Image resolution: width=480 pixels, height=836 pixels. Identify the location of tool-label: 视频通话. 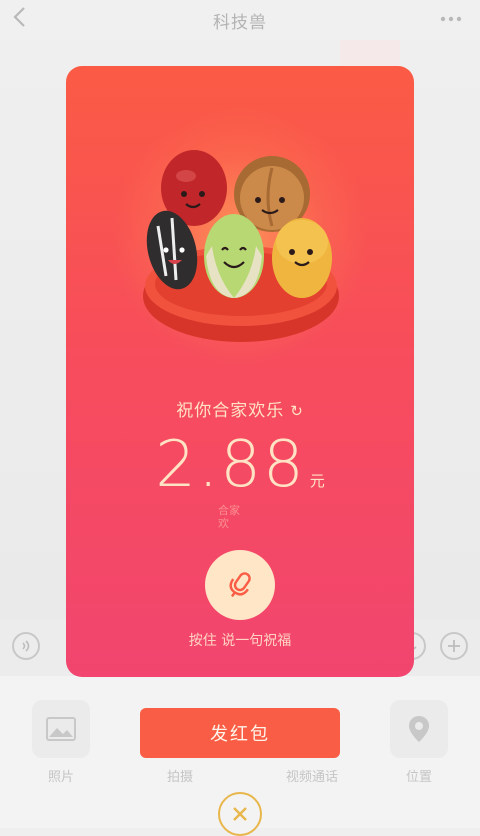
(311, 777).